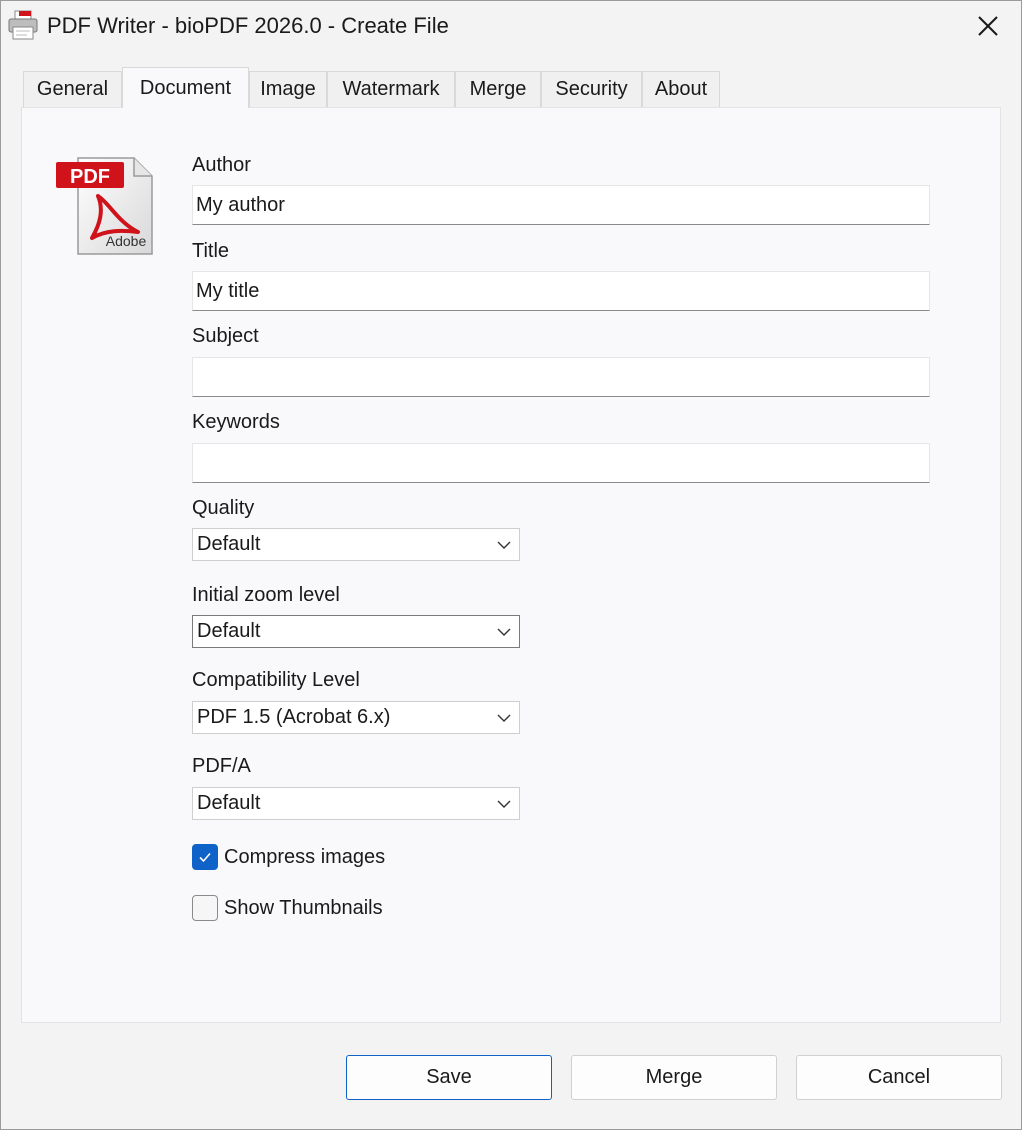 The height and width of the screenshot is (1130, 1022). I want to click on pdfa-select: Default, so click(356, 803).